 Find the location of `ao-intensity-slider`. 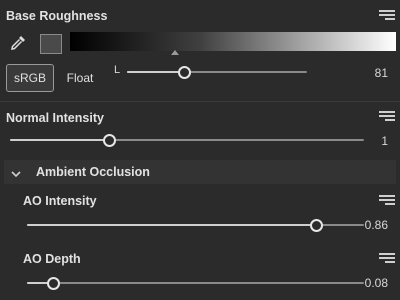

ao-intensity-slider is located at coordinates (195, 225).